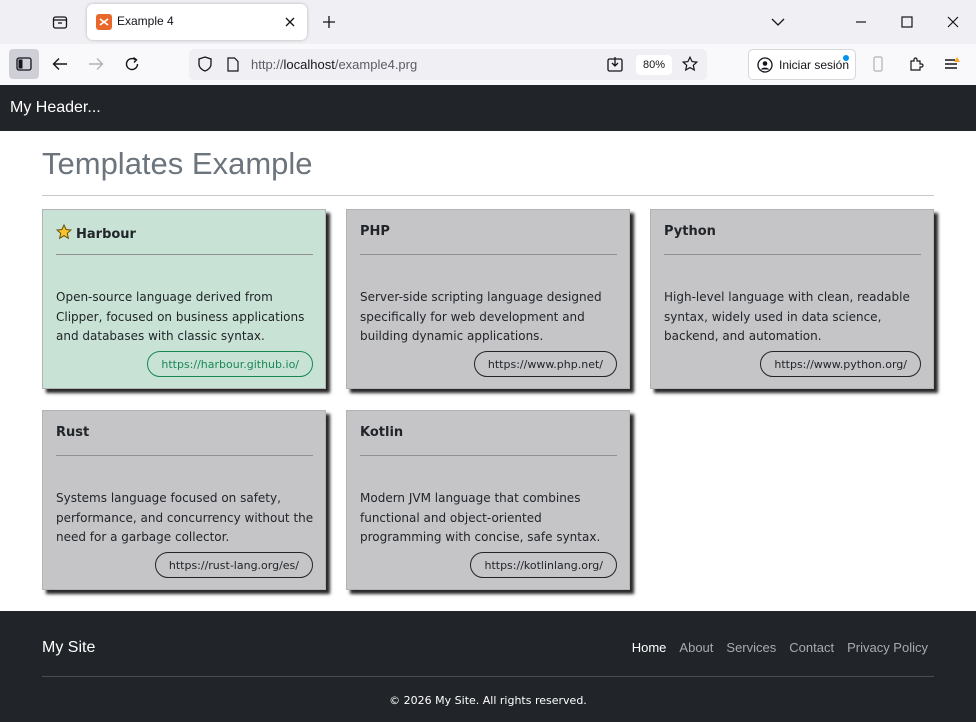 The image size is (976, 722). Describe the element at coordinates (488, 195) in the screenshot. I see `title-divider` at that location.